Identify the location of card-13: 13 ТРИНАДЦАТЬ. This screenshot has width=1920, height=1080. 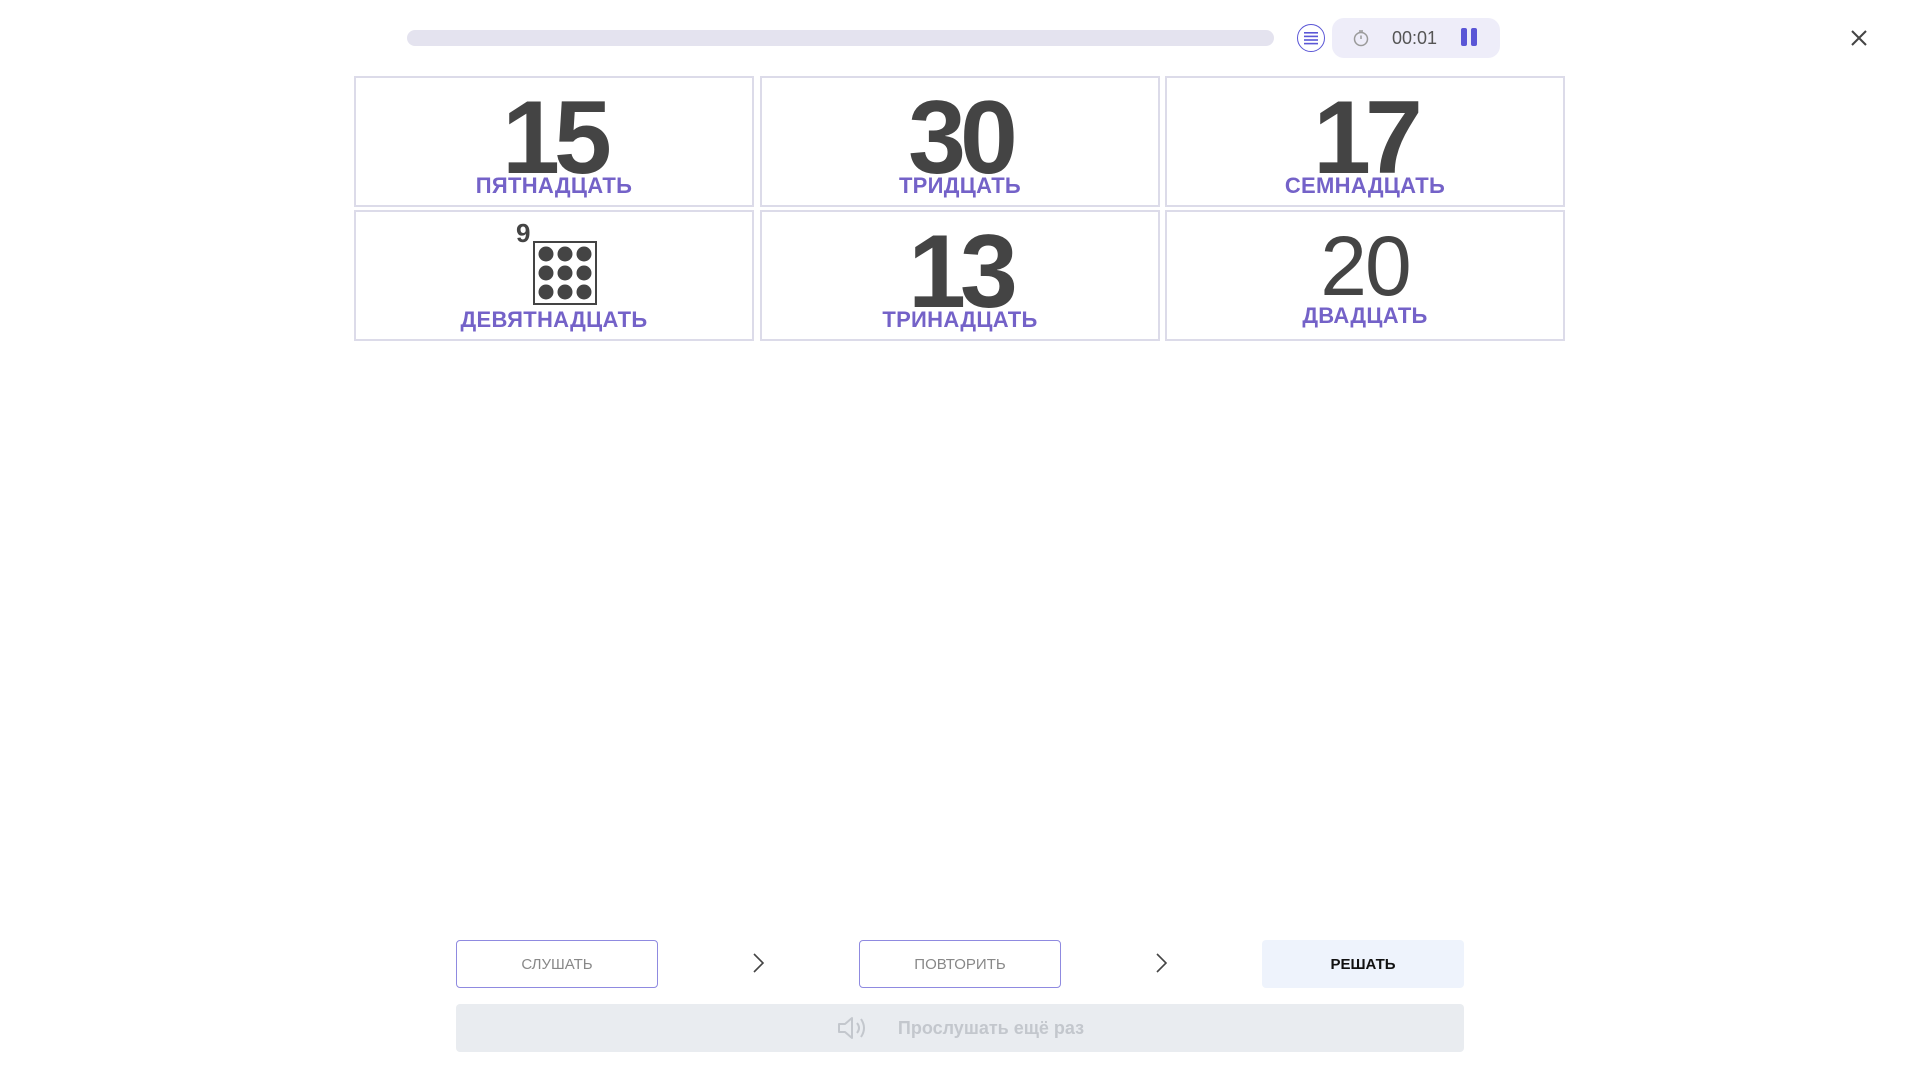
(960, 275).